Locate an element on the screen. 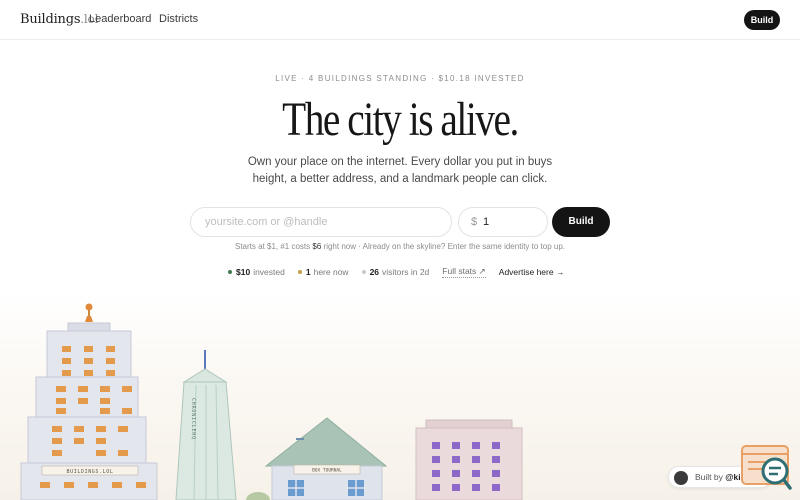 This screenshot has width=800, height=500. site-logo: Buildings.lol is located at coordinates (59, 19).